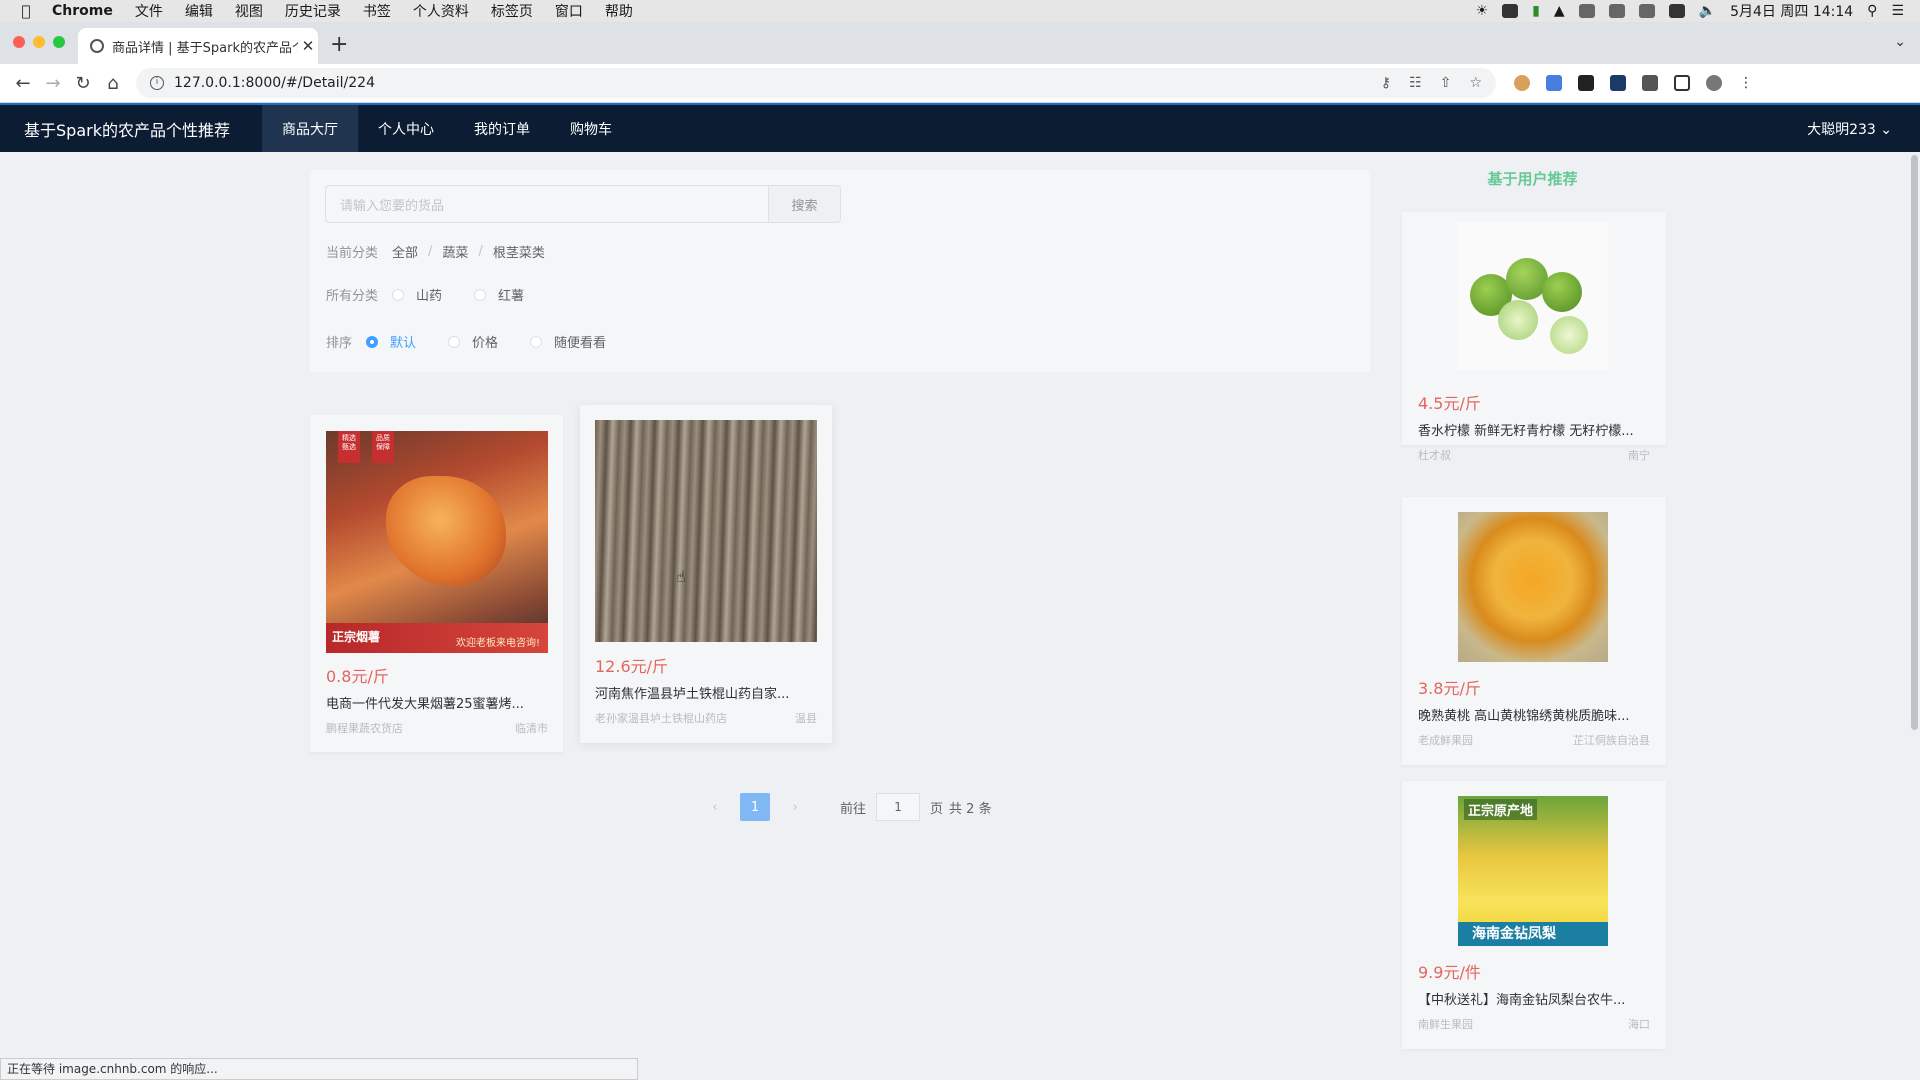  What do you see at coordinates (706, 531) in the screenshot?
I see `product-image-yam` at bounding box center [706, 531].